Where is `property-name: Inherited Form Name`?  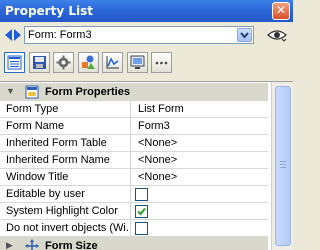 property-name: Inherited Form Name is located at coordinates (65, 160).